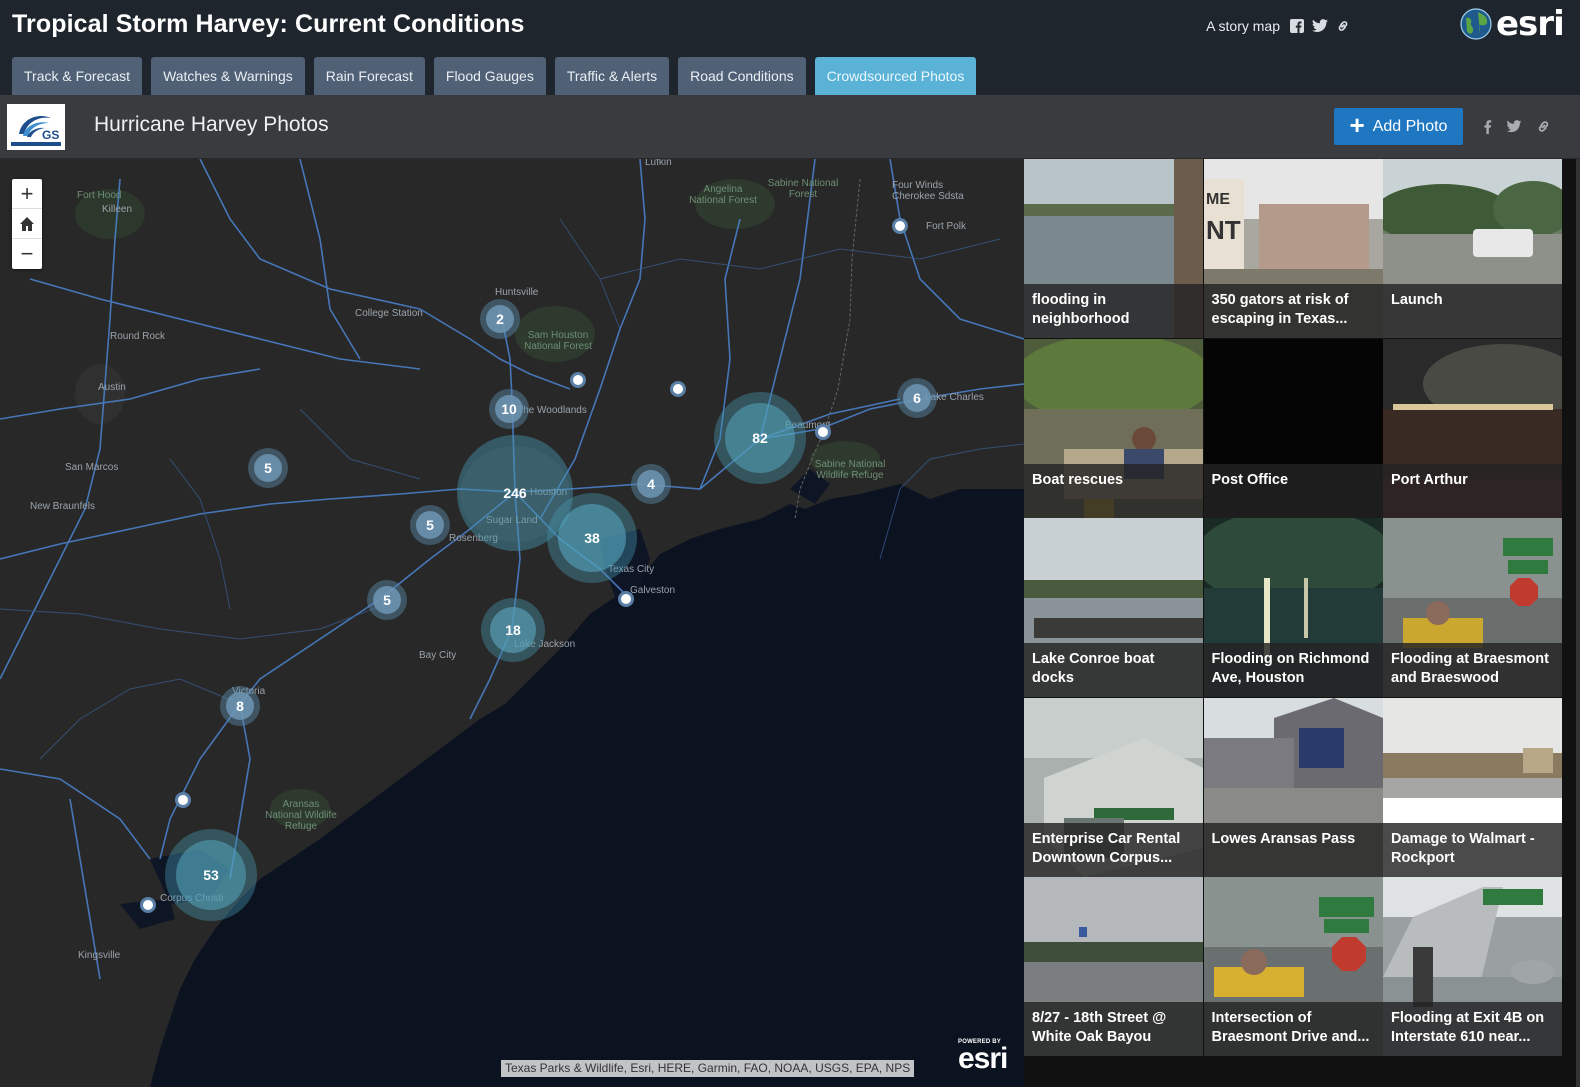 This screenshot has height=1087, width=1580. What do you see at coordinates (1472, 607) in the screenshot?
I see `photo-tile: Flooding at Braesmont and Braeswood` at bounding box center [1472, 607].